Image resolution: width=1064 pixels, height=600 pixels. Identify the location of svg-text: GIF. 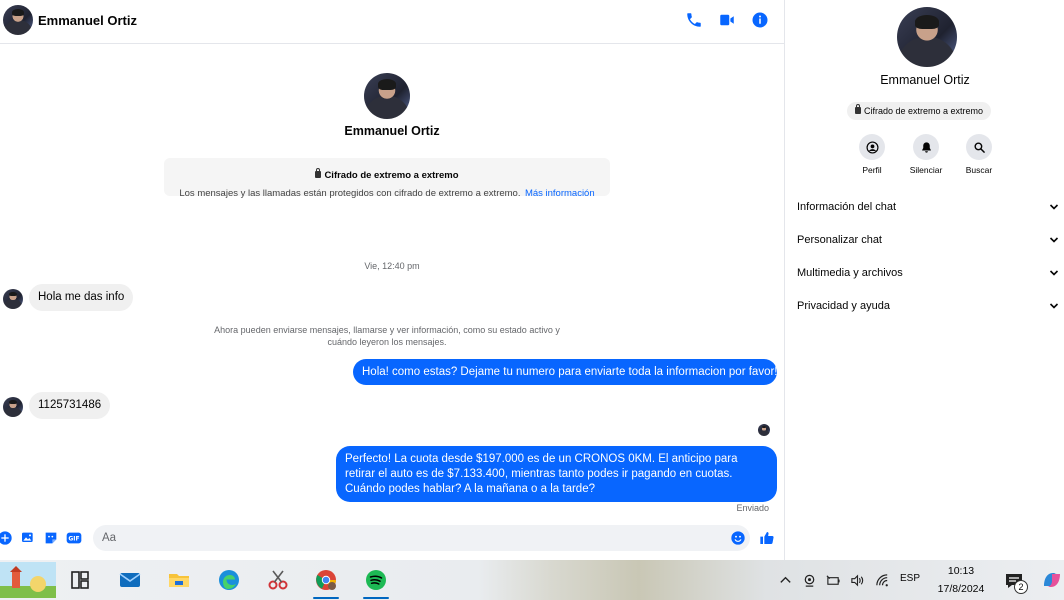
(73, 539).